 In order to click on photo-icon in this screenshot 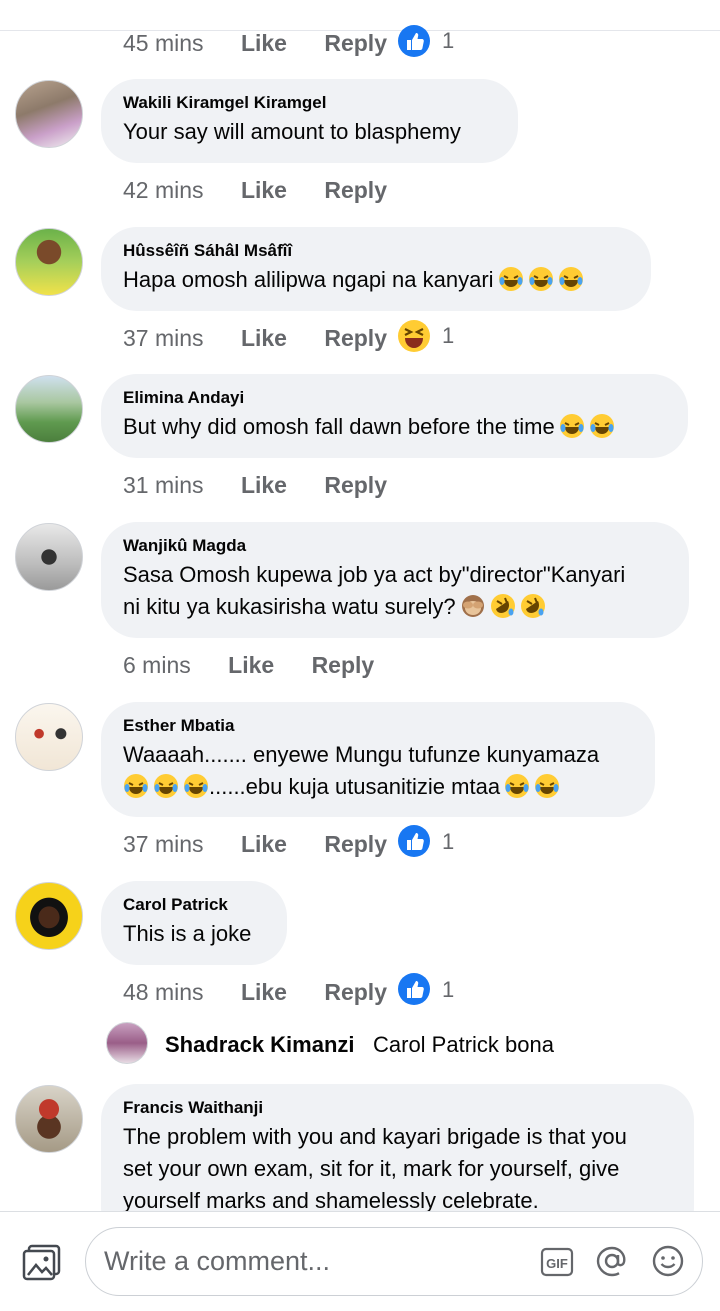, I will do `click(42, 1262)`.